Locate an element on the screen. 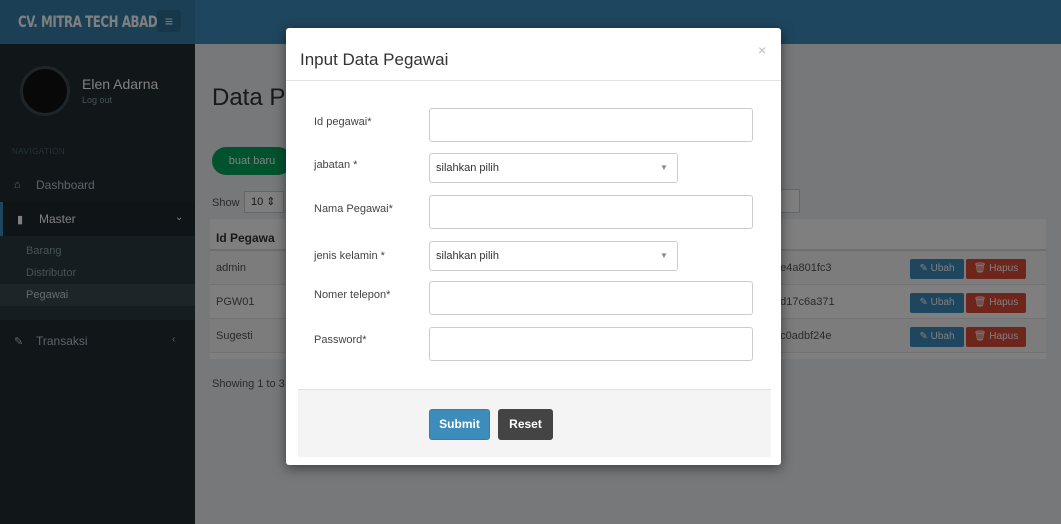  close-icon: × is located at coordinates (762, 50).